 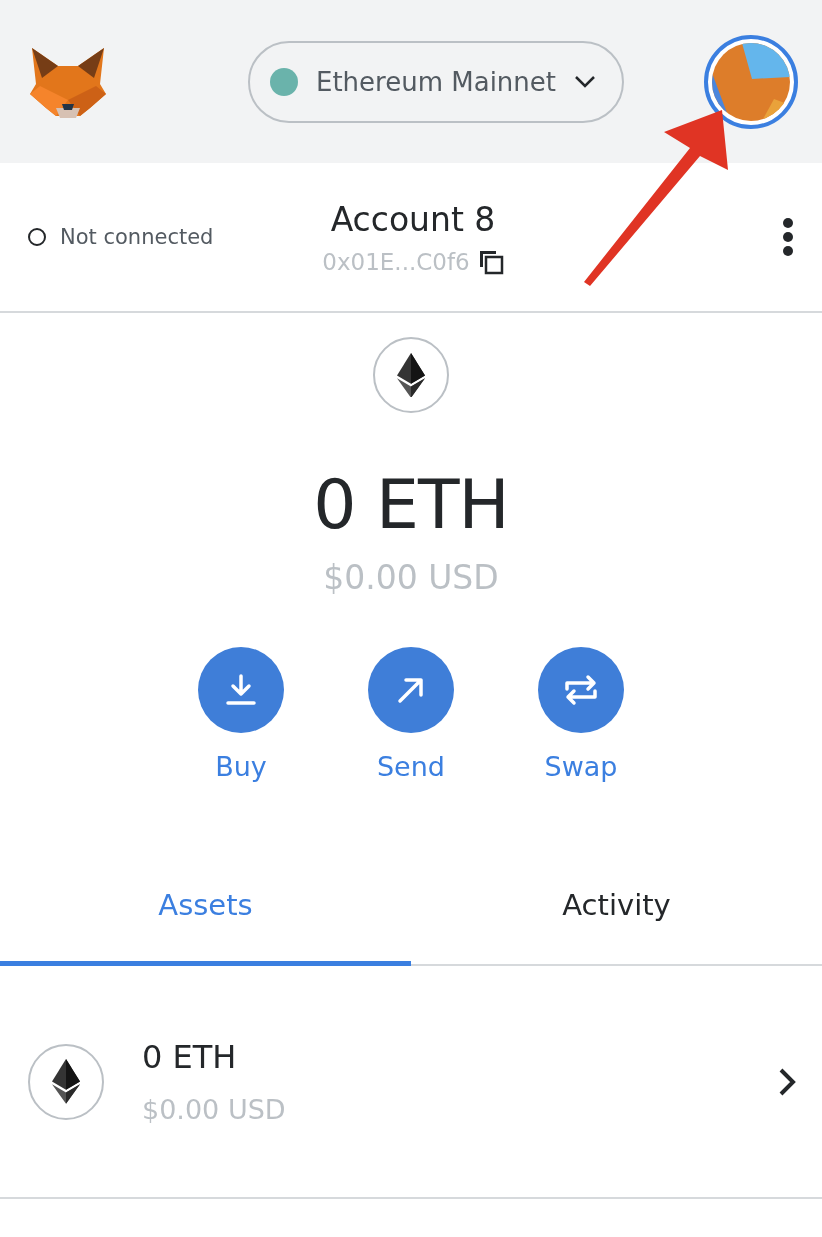 I want to click on connection-status-icon, so click(x=37, y=237).